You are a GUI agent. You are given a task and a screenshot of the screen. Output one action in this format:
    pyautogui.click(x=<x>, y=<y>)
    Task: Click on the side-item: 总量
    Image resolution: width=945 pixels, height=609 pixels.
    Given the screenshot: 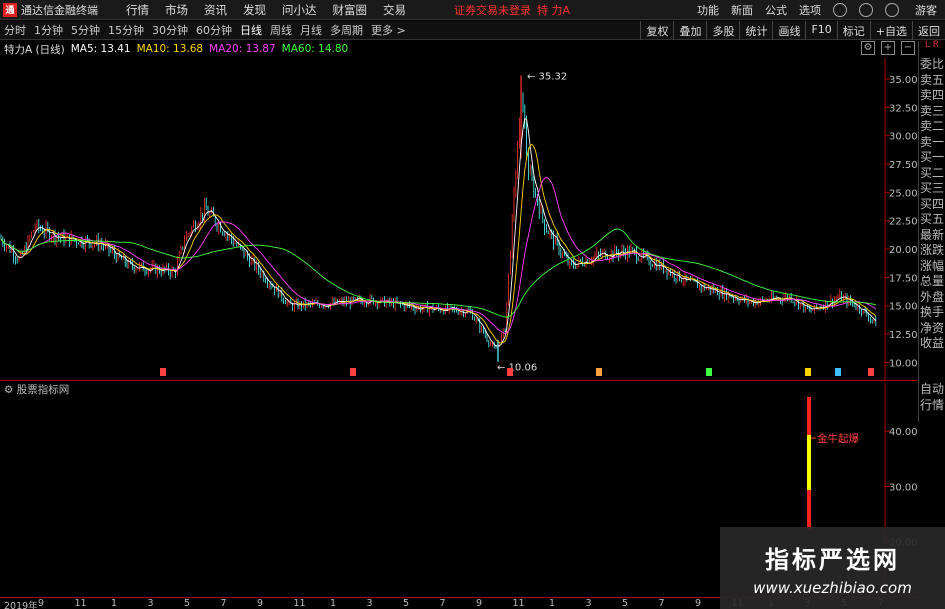 What is the action you would take?
    pyautogui.click(x=932, y=282)
    